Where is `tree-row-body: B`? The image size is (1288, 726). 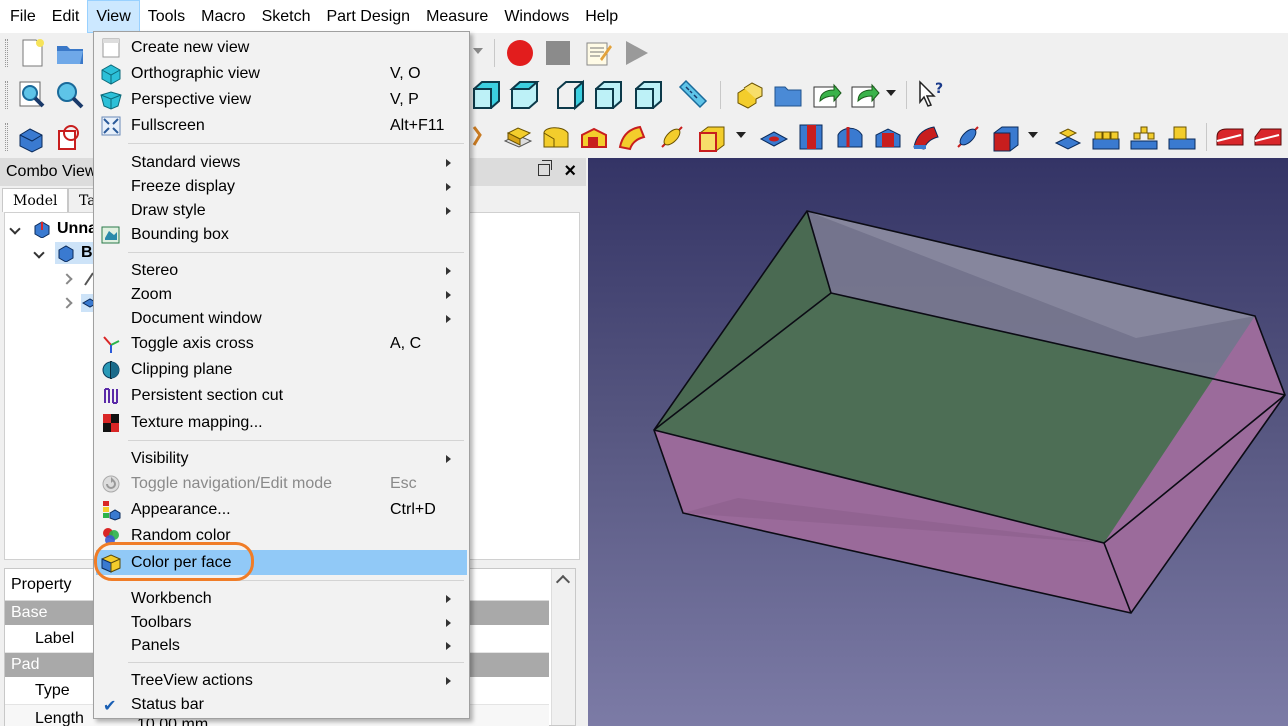 tree-row-body: B is located at coordinates (66, 253).